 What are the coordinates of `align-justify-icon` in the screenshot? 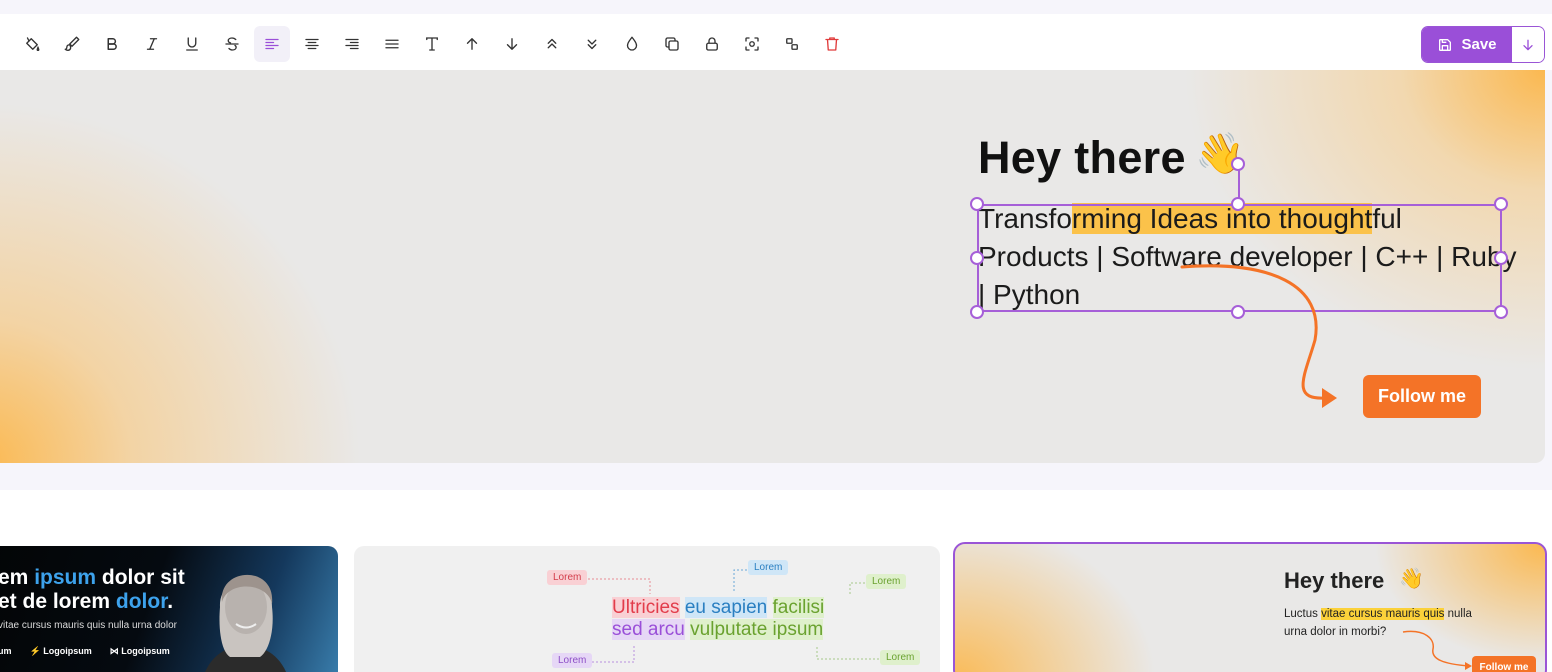 It's located at (392, 44).